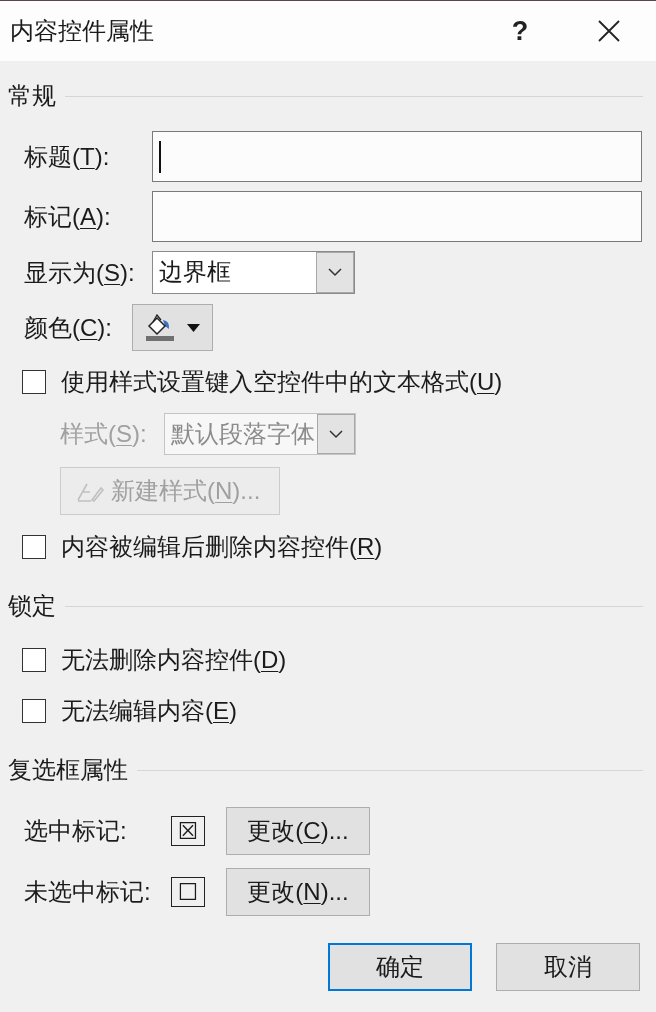  I want to click on help-button: ?, so click(520, 31).